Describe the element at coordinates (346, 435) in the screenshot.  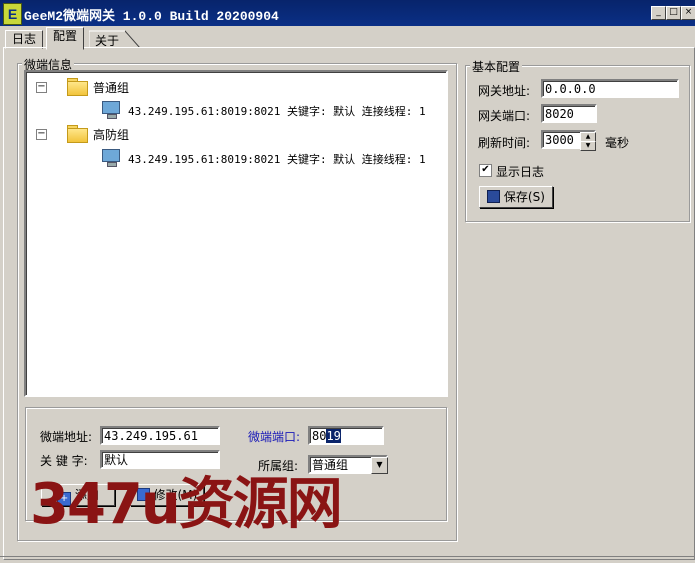
I see `client-port-input: 8019` at that location.